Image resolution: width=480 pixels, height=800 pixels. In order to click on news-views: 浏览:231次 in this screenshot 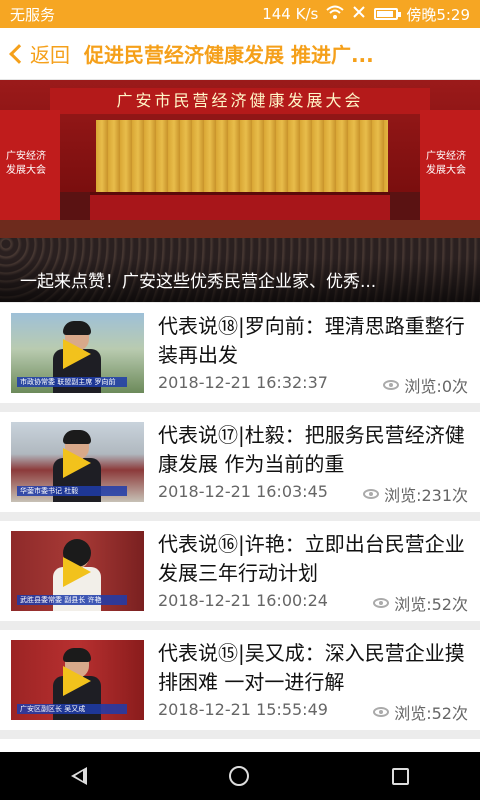, I will do `click(415, 494)`.